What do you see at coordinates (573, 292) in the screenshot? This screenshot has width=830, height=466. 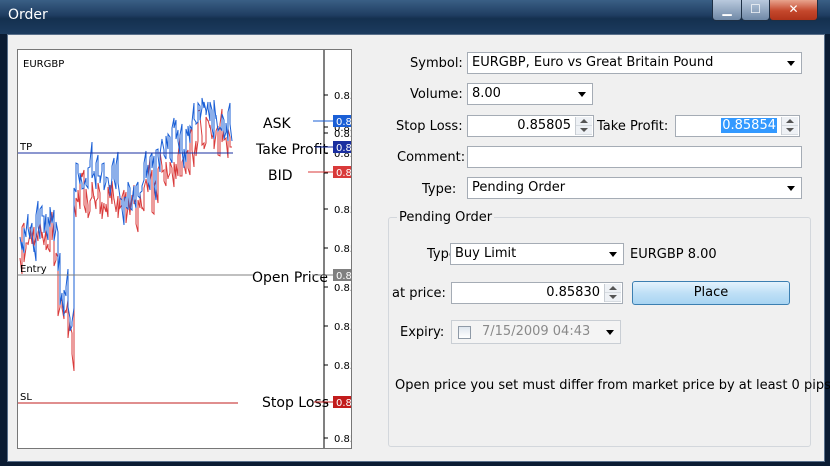 I see `at-price-value: 0.85830` at bounding box center [573, 292].